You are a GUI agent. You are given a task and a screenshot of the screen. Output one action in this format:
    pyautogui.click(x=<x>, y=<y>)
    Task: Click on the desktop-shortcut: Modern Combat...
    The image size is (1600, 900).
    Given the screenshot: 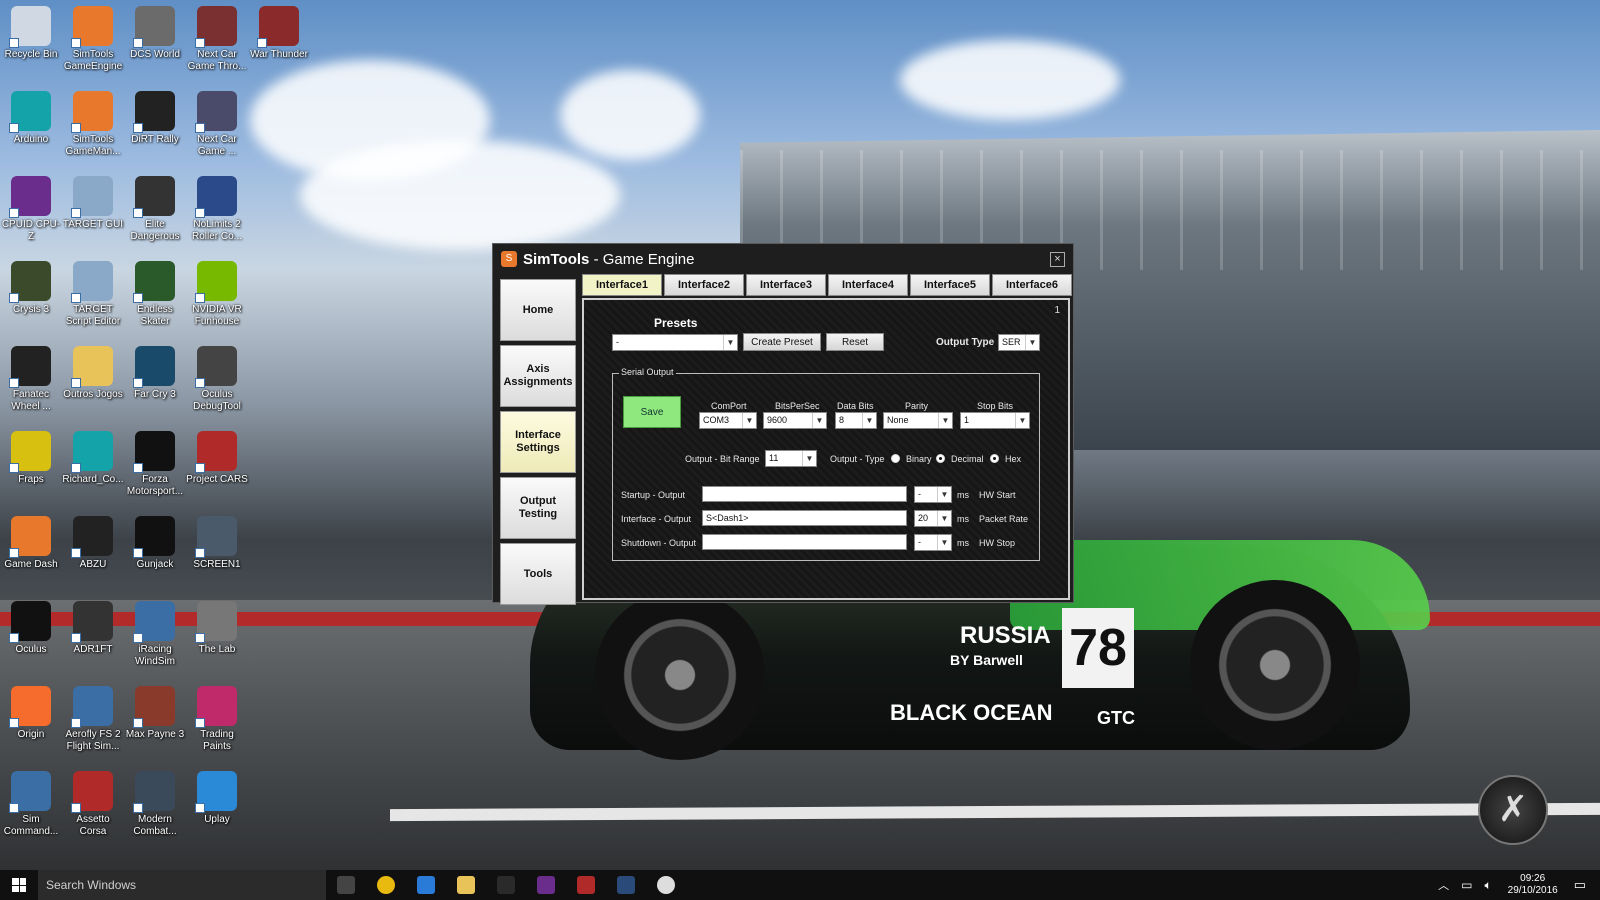 What is the action you would take?
    pyautogui.click(x=155, y=804)
    